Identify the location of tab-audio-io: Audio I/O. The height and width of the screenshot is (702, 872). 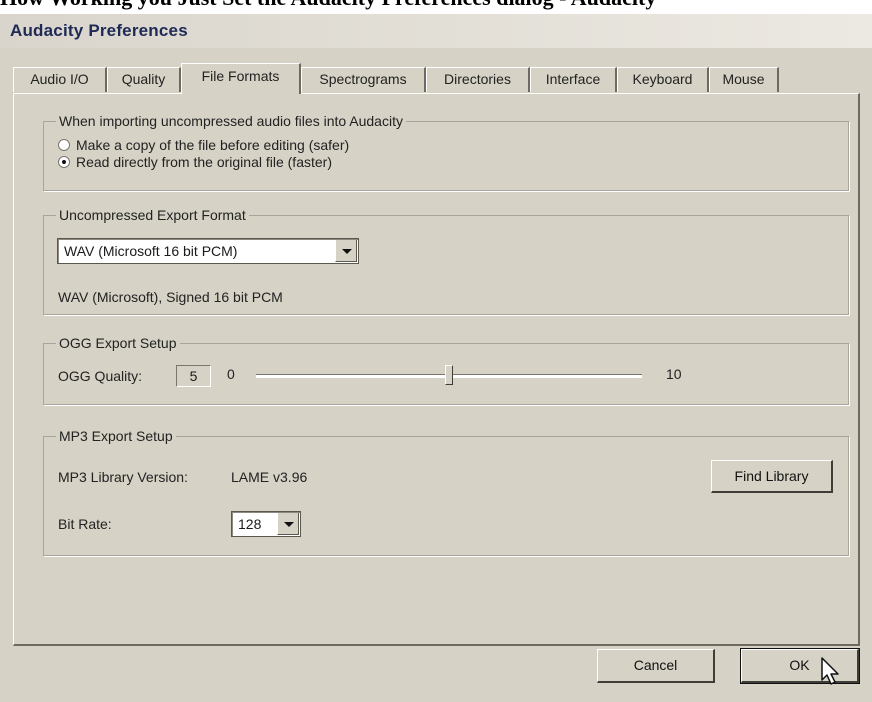
(60, 79).